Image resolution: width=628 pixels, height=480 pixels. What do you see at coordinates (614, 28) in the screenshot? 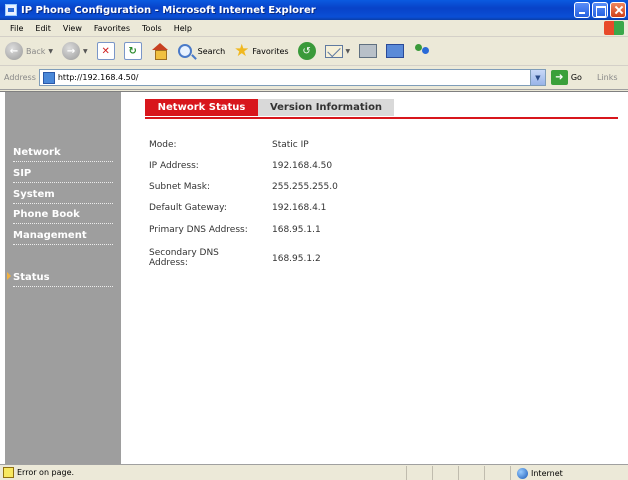
I see `windows-logo-icon` at bounding box center [614, 28].